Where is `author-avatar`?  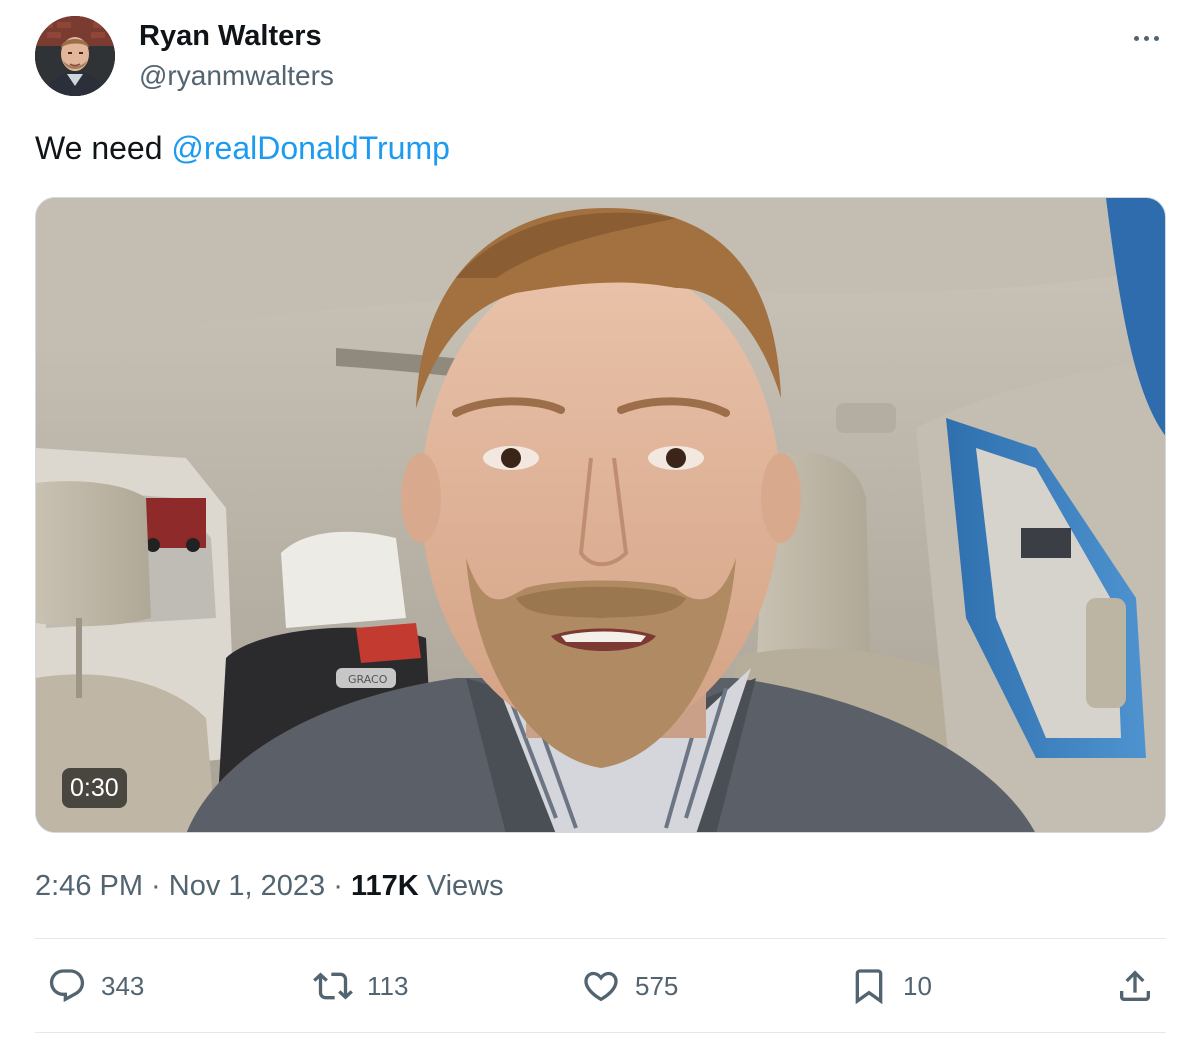
author-avatar is located at coordinates (75, 56).